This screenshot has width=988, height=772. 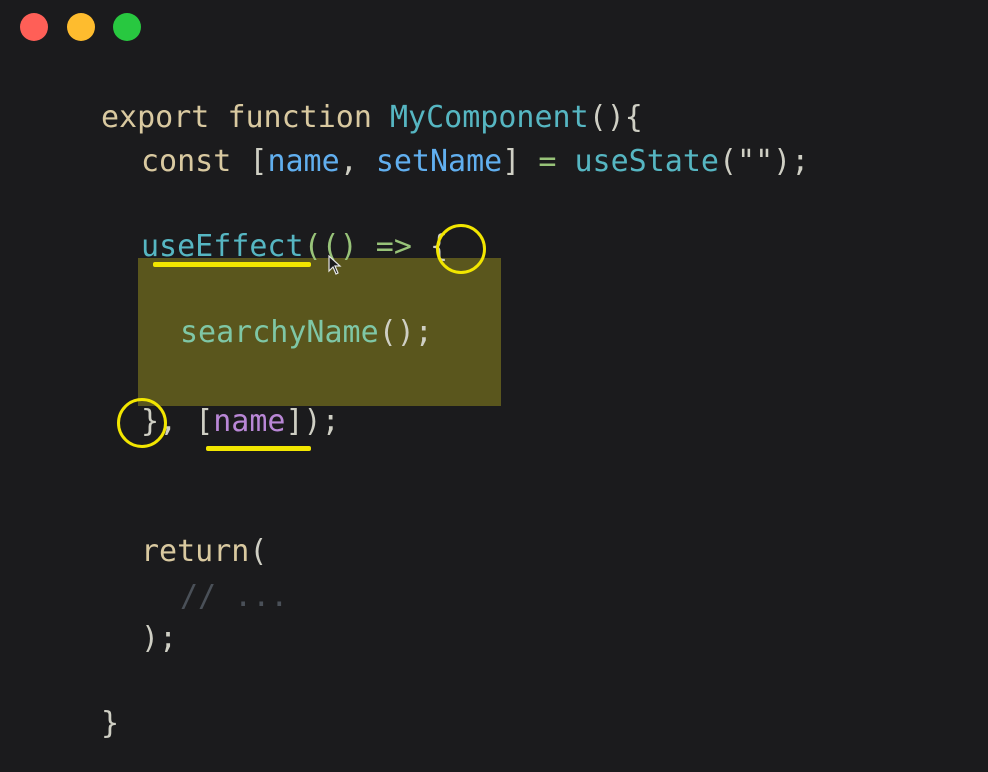 What do you see at coordinates (142, 423) in the screenshot?
I see `close-brace-circle` at bounding box center [142, 423].